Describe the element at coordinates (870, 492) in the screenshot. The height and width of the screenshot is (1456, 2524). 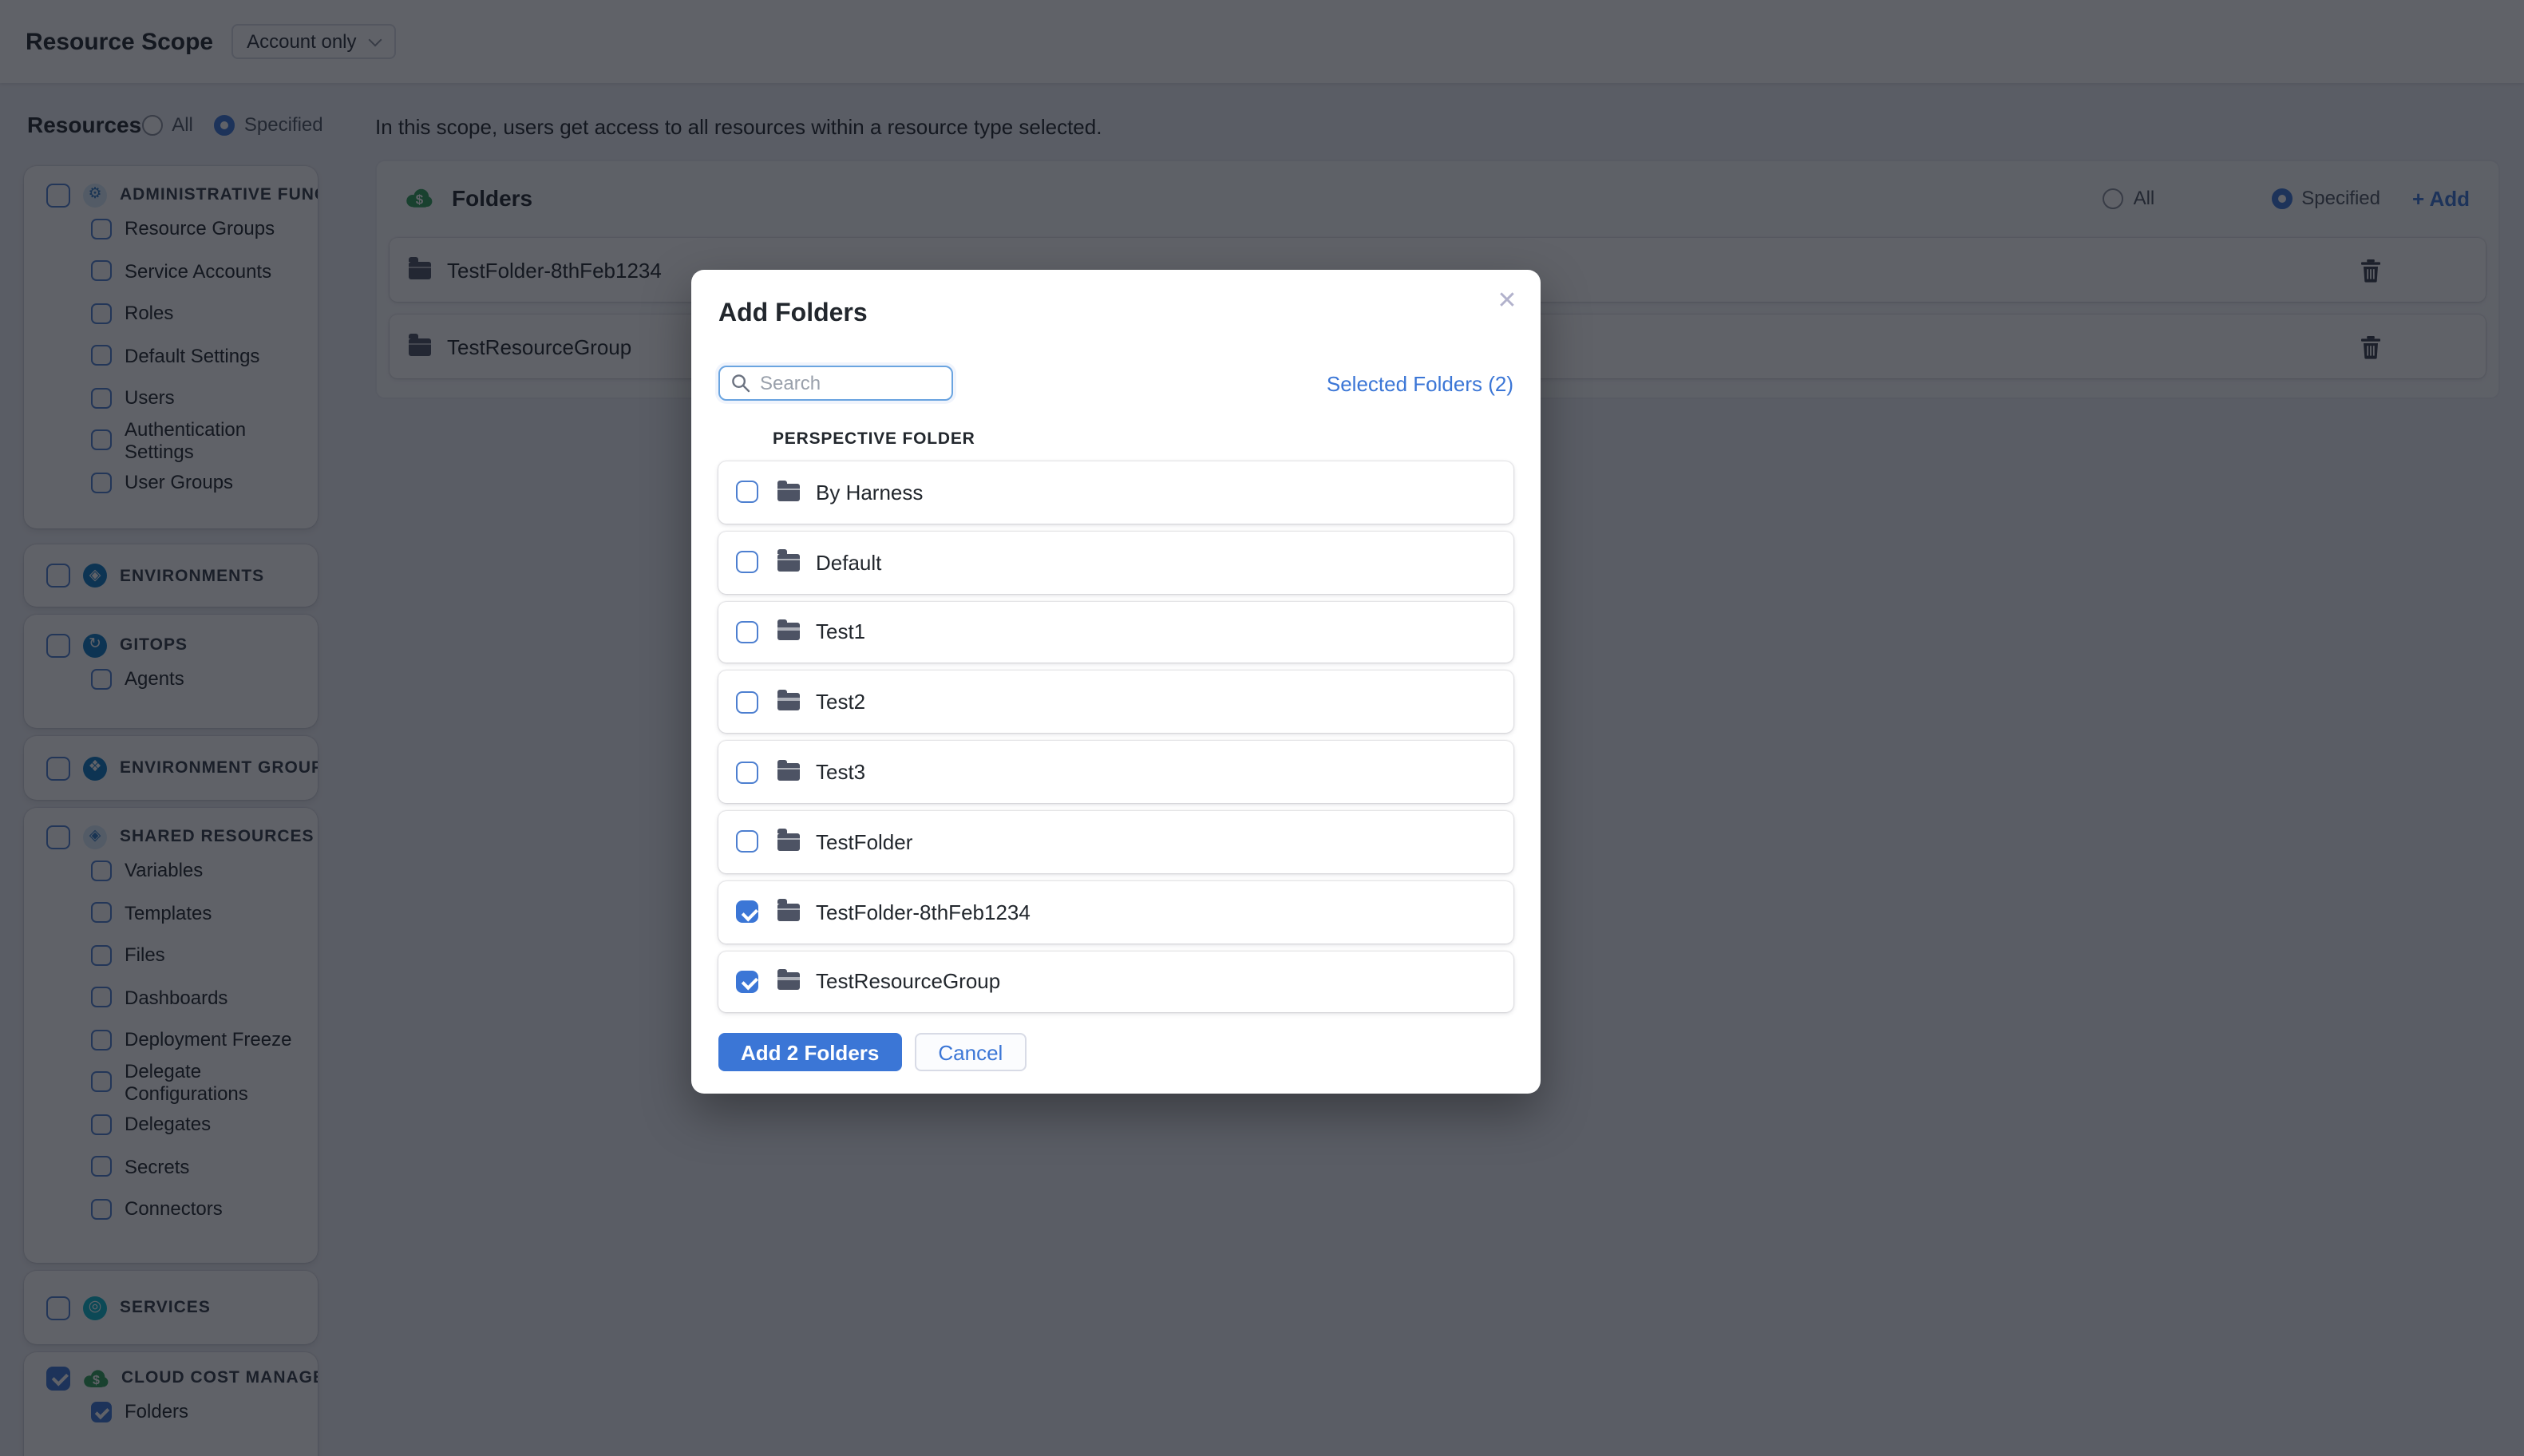
I see `folder-option-label: By Harness` at that location.